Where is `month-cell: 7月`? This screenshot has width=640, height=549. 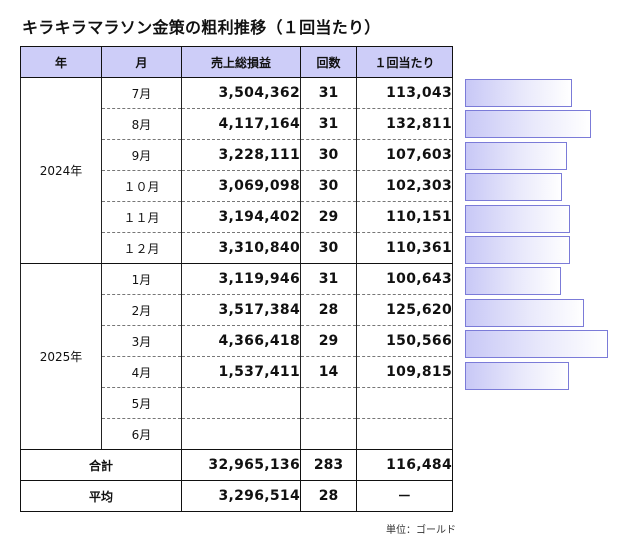 month-cell: 7月 is located at coordinates (141, 93).